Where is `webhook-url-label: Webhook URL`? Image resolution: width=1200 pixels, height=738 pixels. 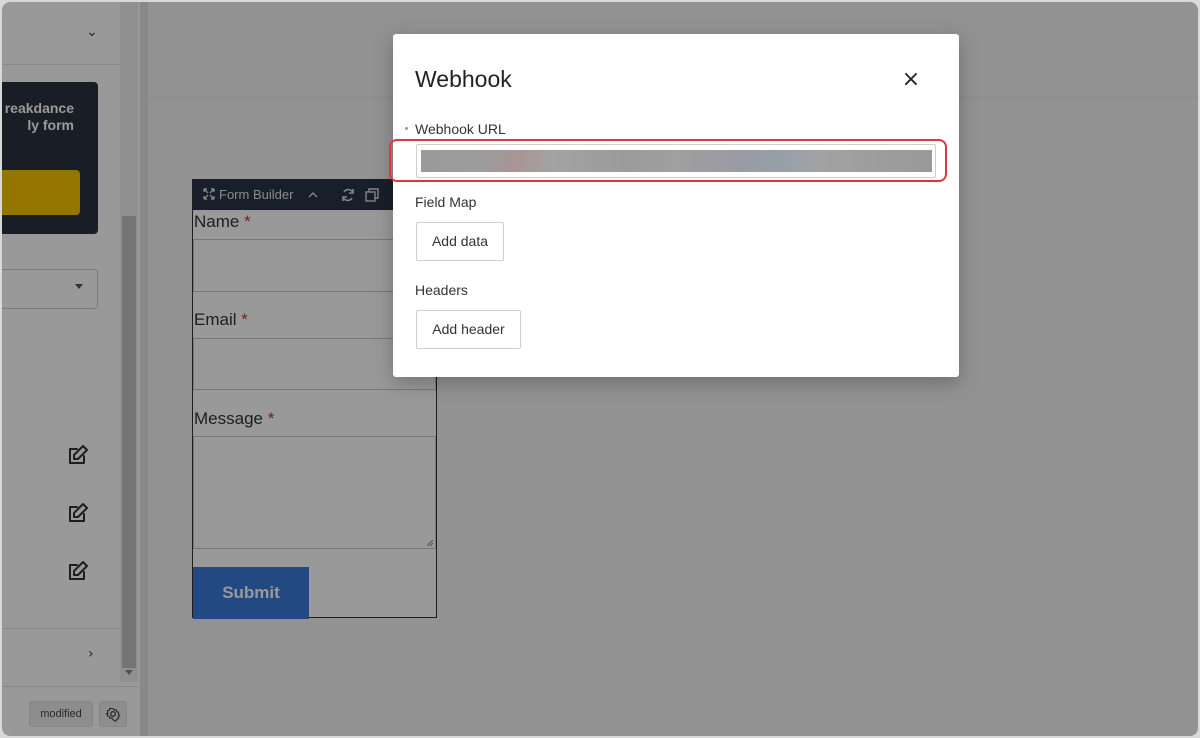
webhook-url-label: Webhook URL is located at coordinates (460, 129).